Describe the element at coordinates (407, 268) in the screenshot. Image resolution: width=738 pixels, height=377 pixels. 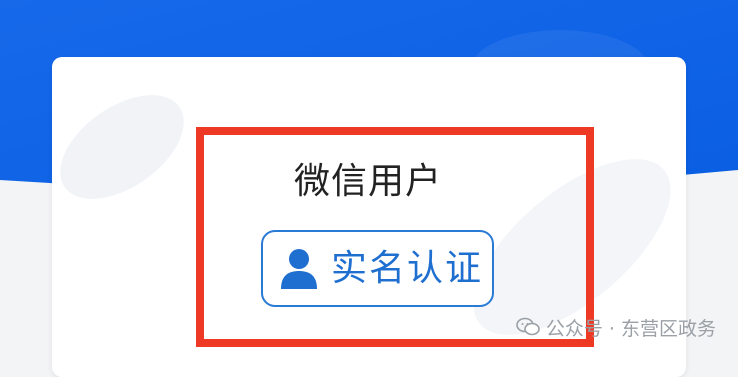
I see `verify-button-label: 实名认证` at that location.